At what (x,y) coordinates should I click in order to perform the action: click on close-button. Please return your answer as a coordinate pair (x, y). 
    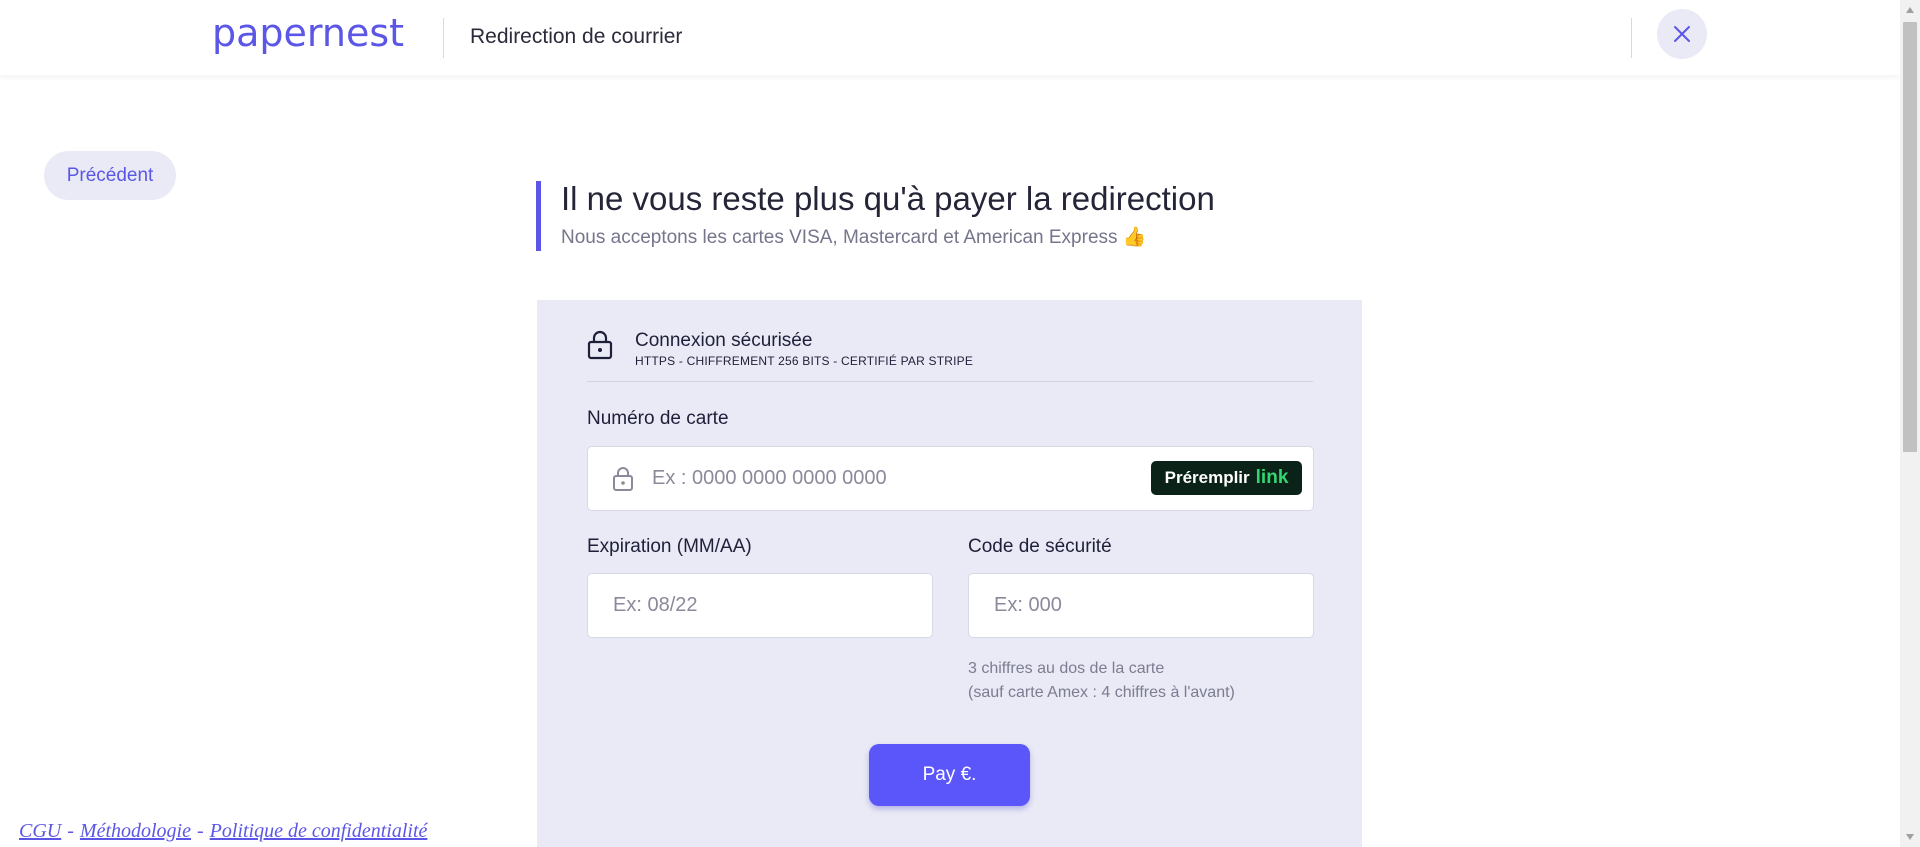
    Looking at the image, I should click on (1682, 34).